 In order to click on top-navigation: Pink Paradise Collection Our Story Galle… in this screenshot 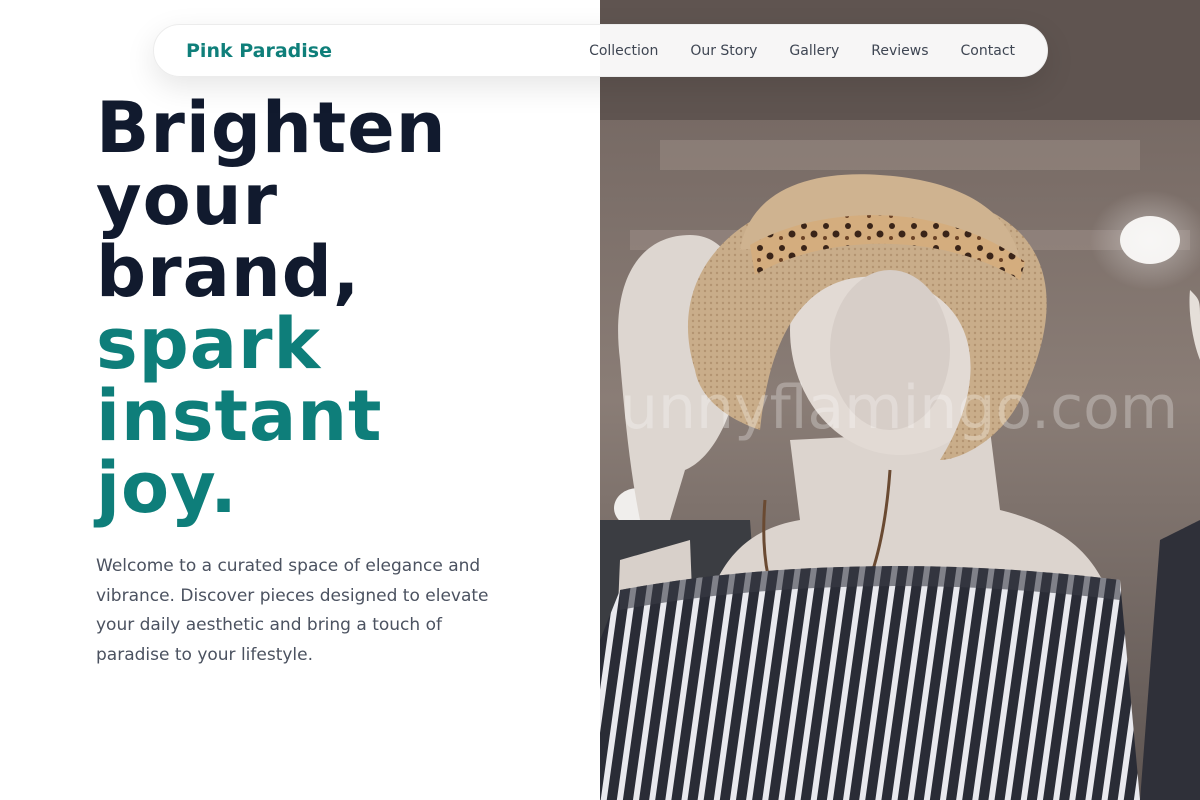, I will do `click(600, 50)`.